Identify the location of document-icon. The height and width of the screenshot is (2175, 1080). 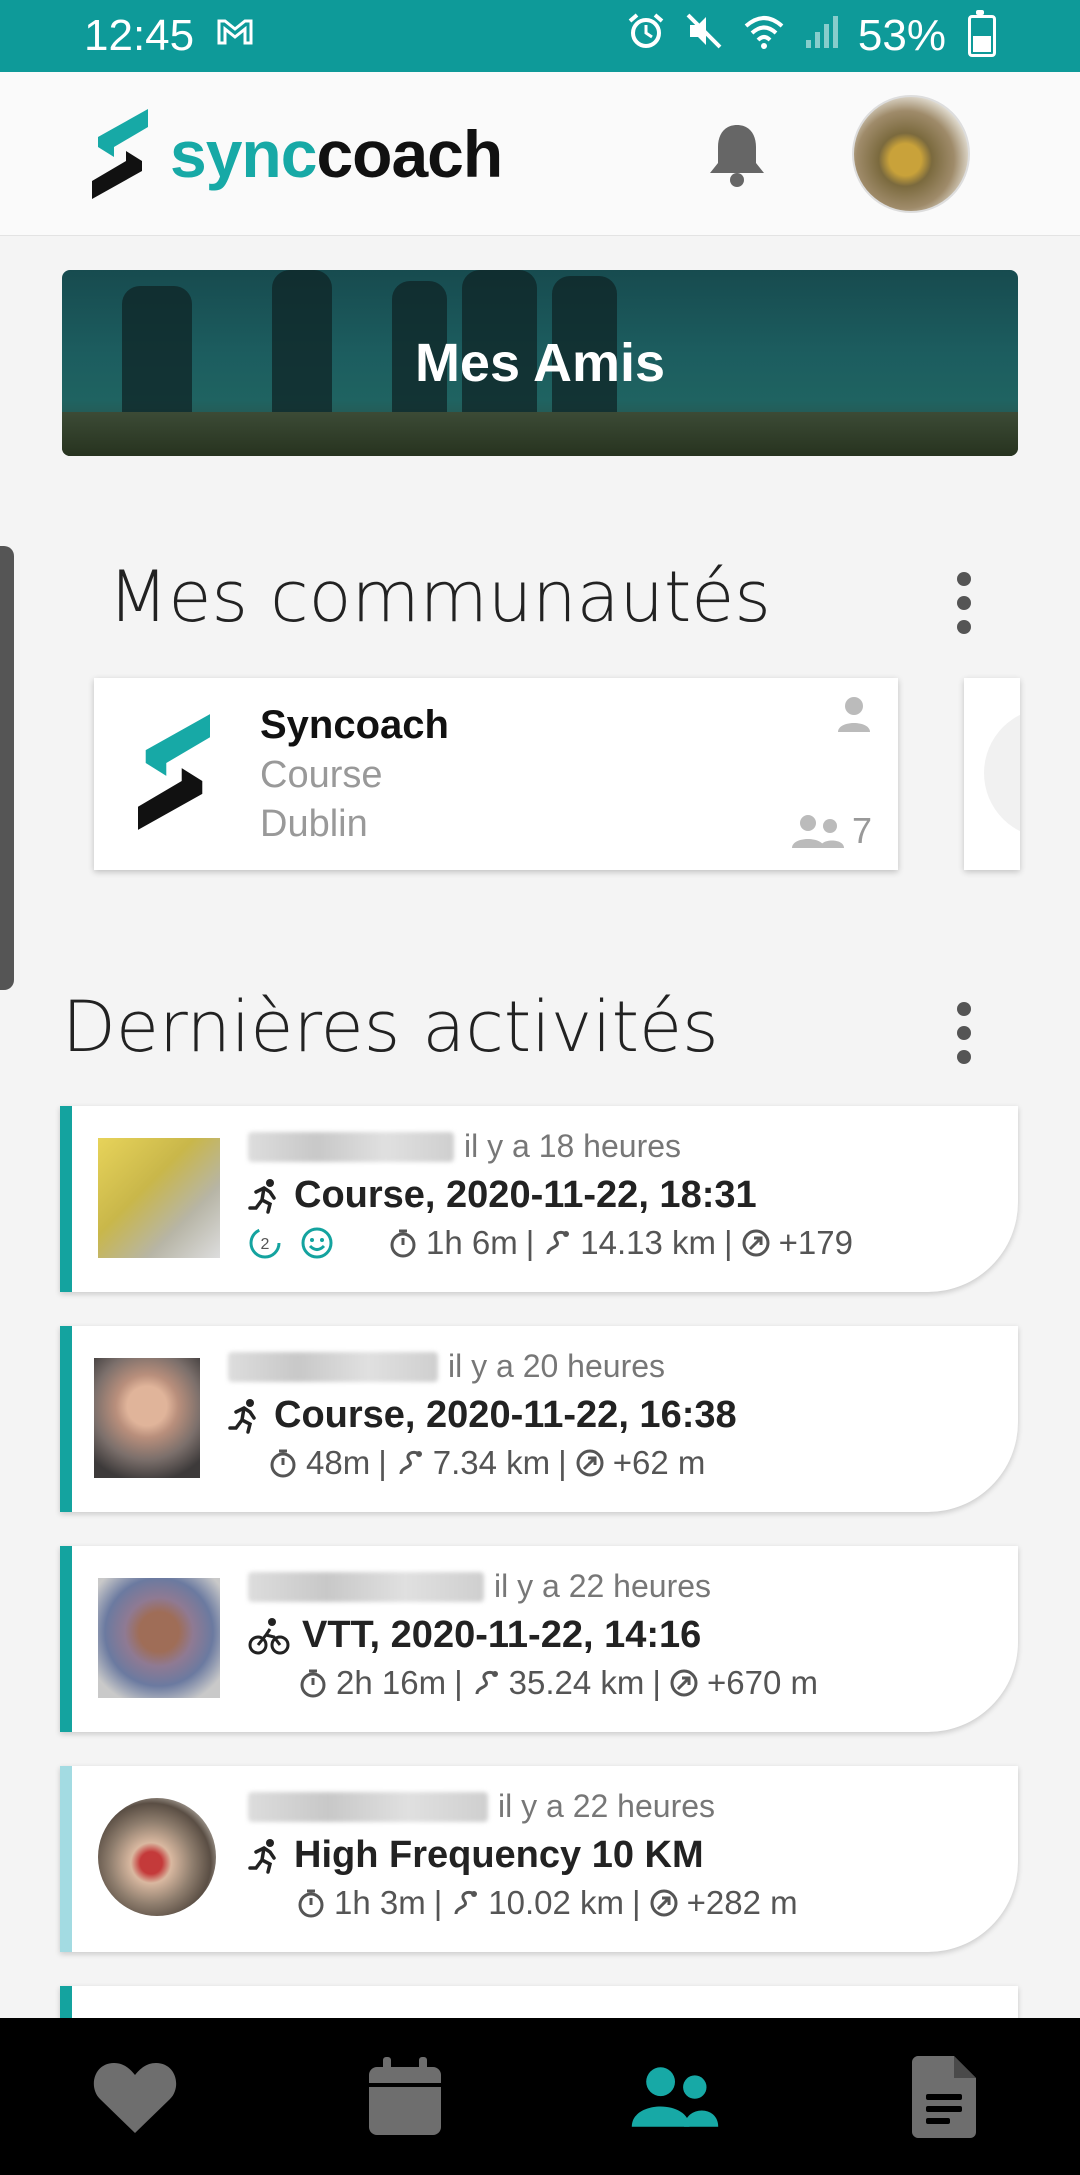
(944, 2096).